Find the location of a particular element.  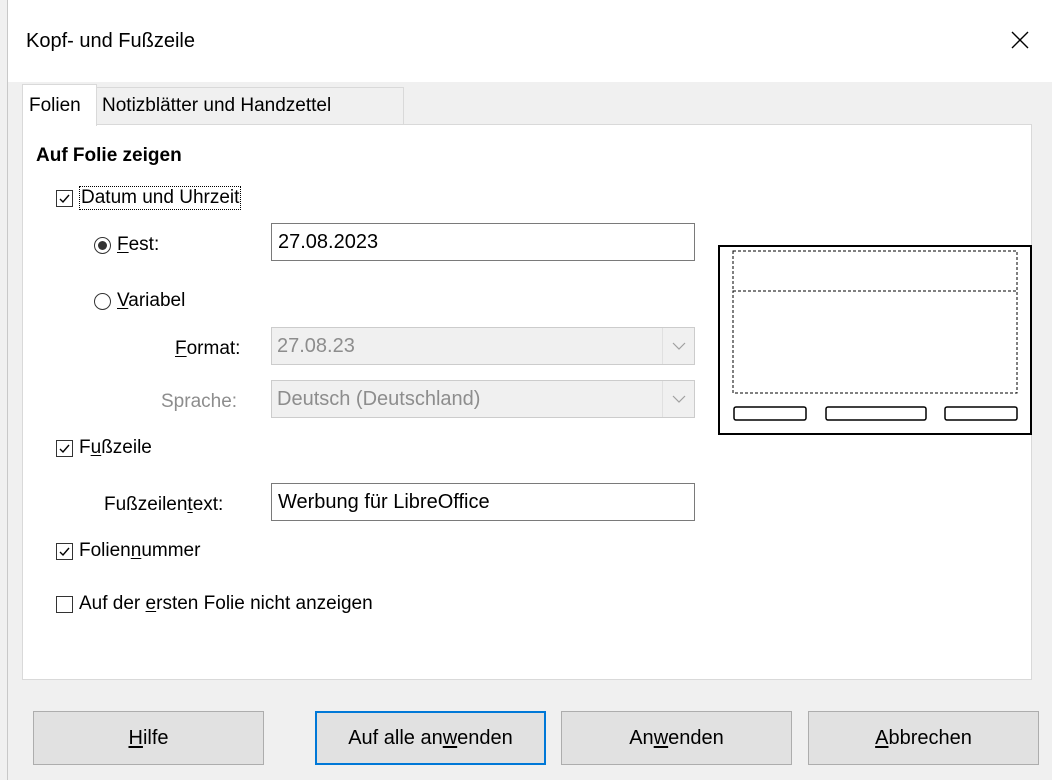

footer-text-label-pre: Fußzeilen is located at coordinates (146, 504).